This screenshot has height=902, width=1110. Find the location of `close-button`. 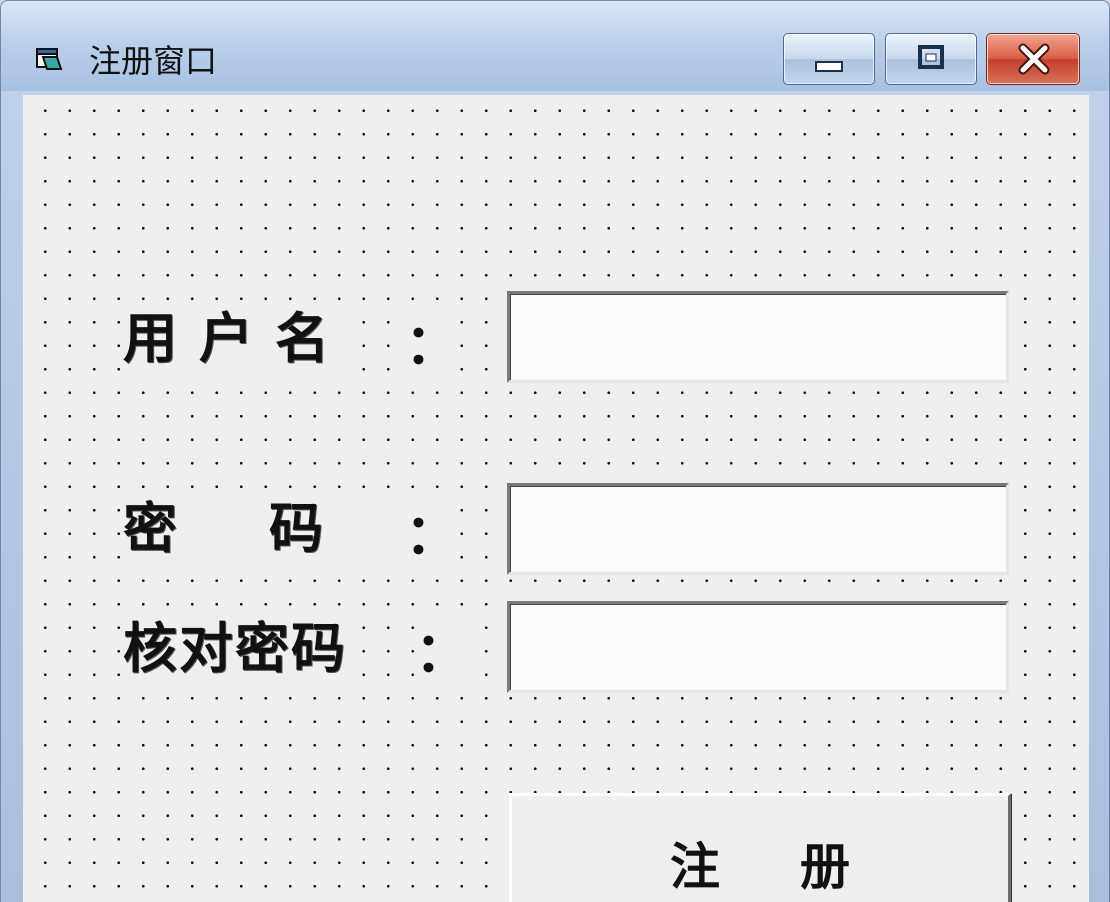

close-button is located at coordinates (1033, 59).